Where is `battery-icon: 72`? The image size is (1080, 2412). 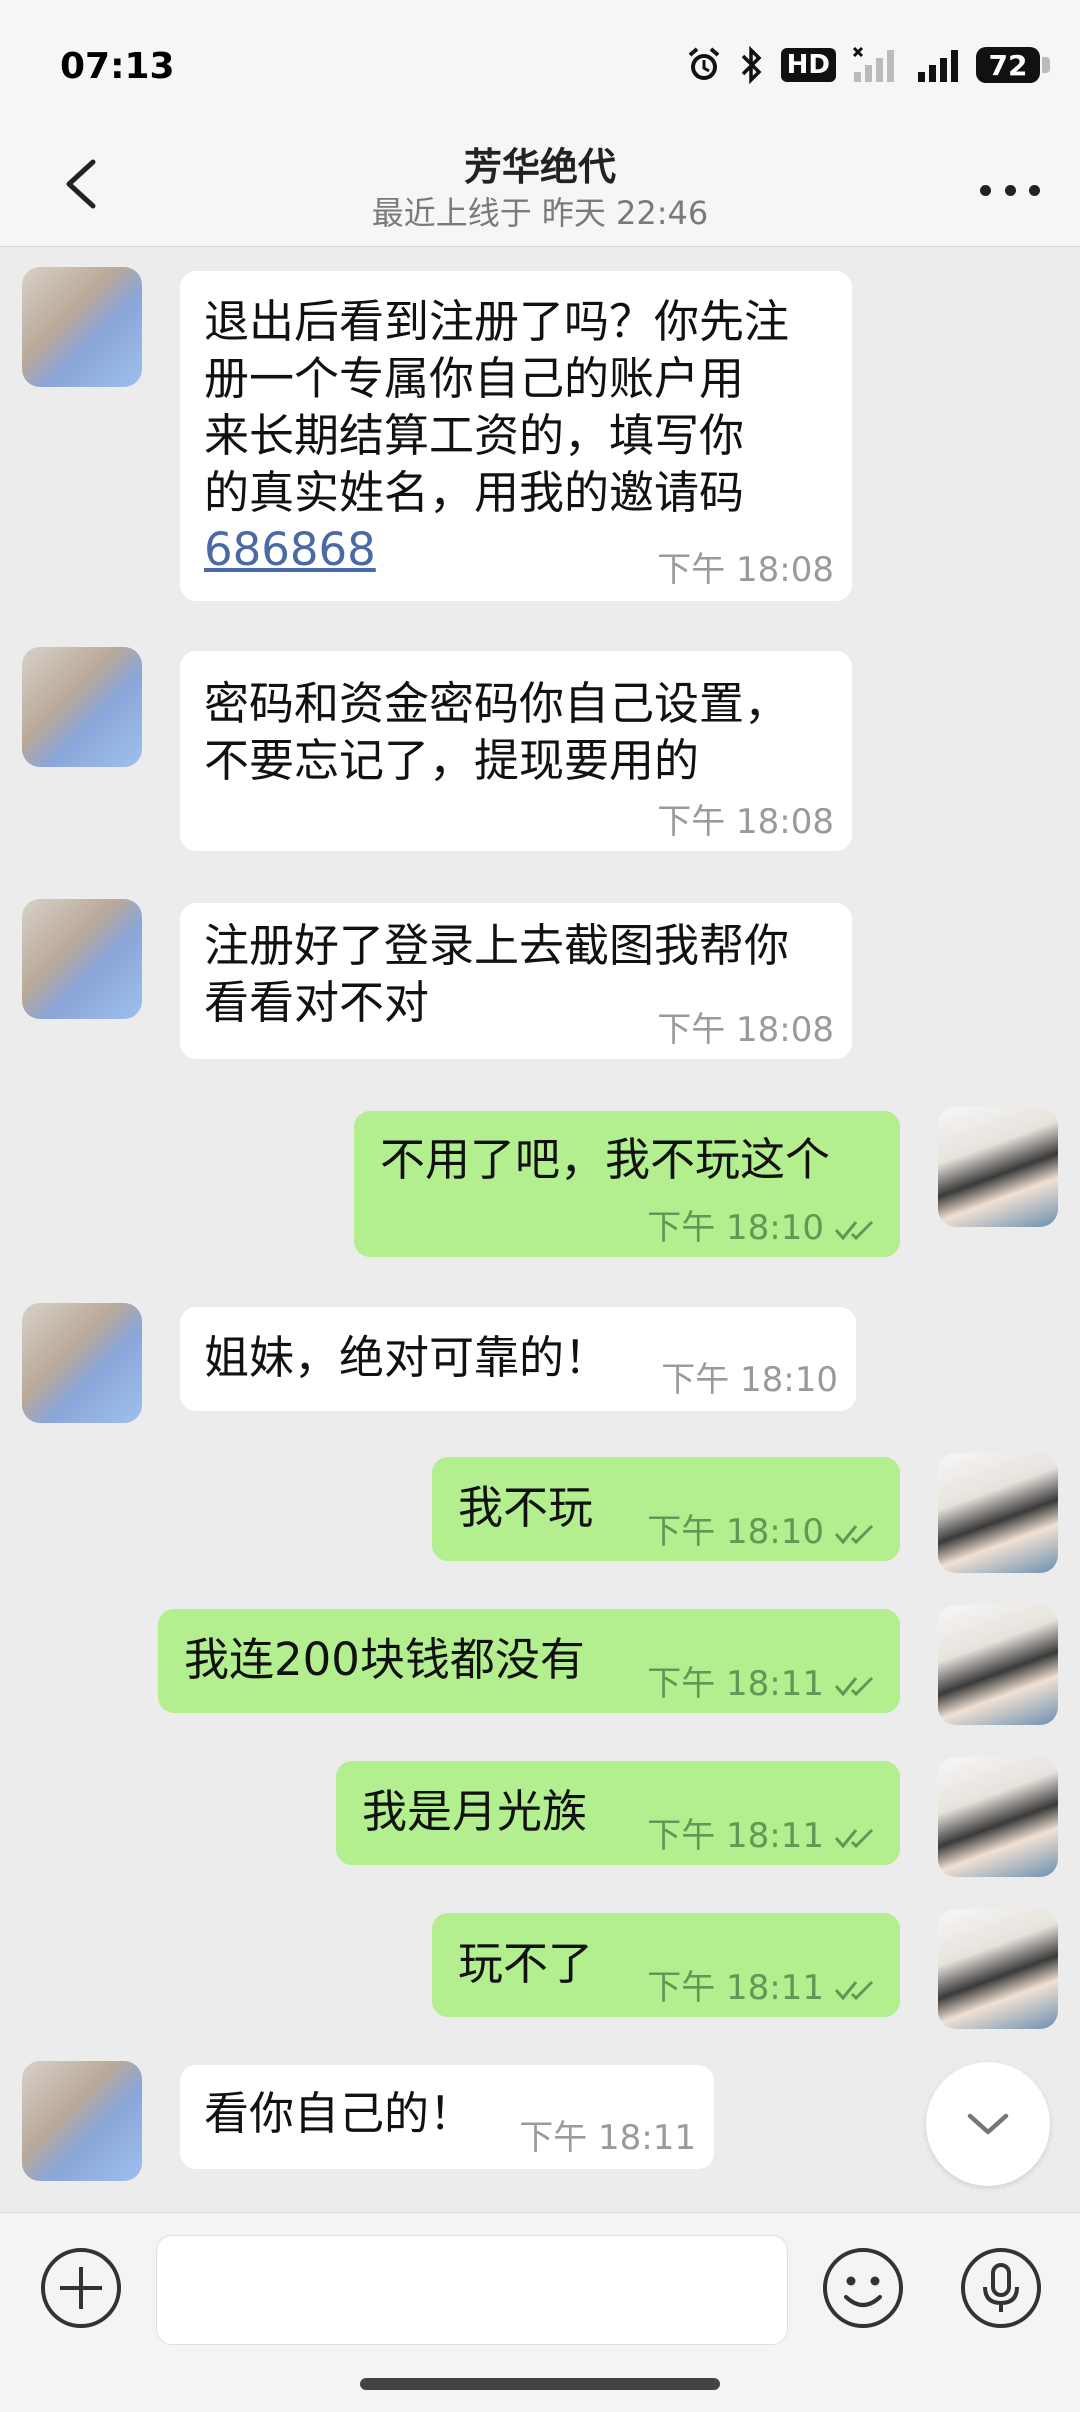 battery-icon: 72 is located at coordinates (1013, 65).